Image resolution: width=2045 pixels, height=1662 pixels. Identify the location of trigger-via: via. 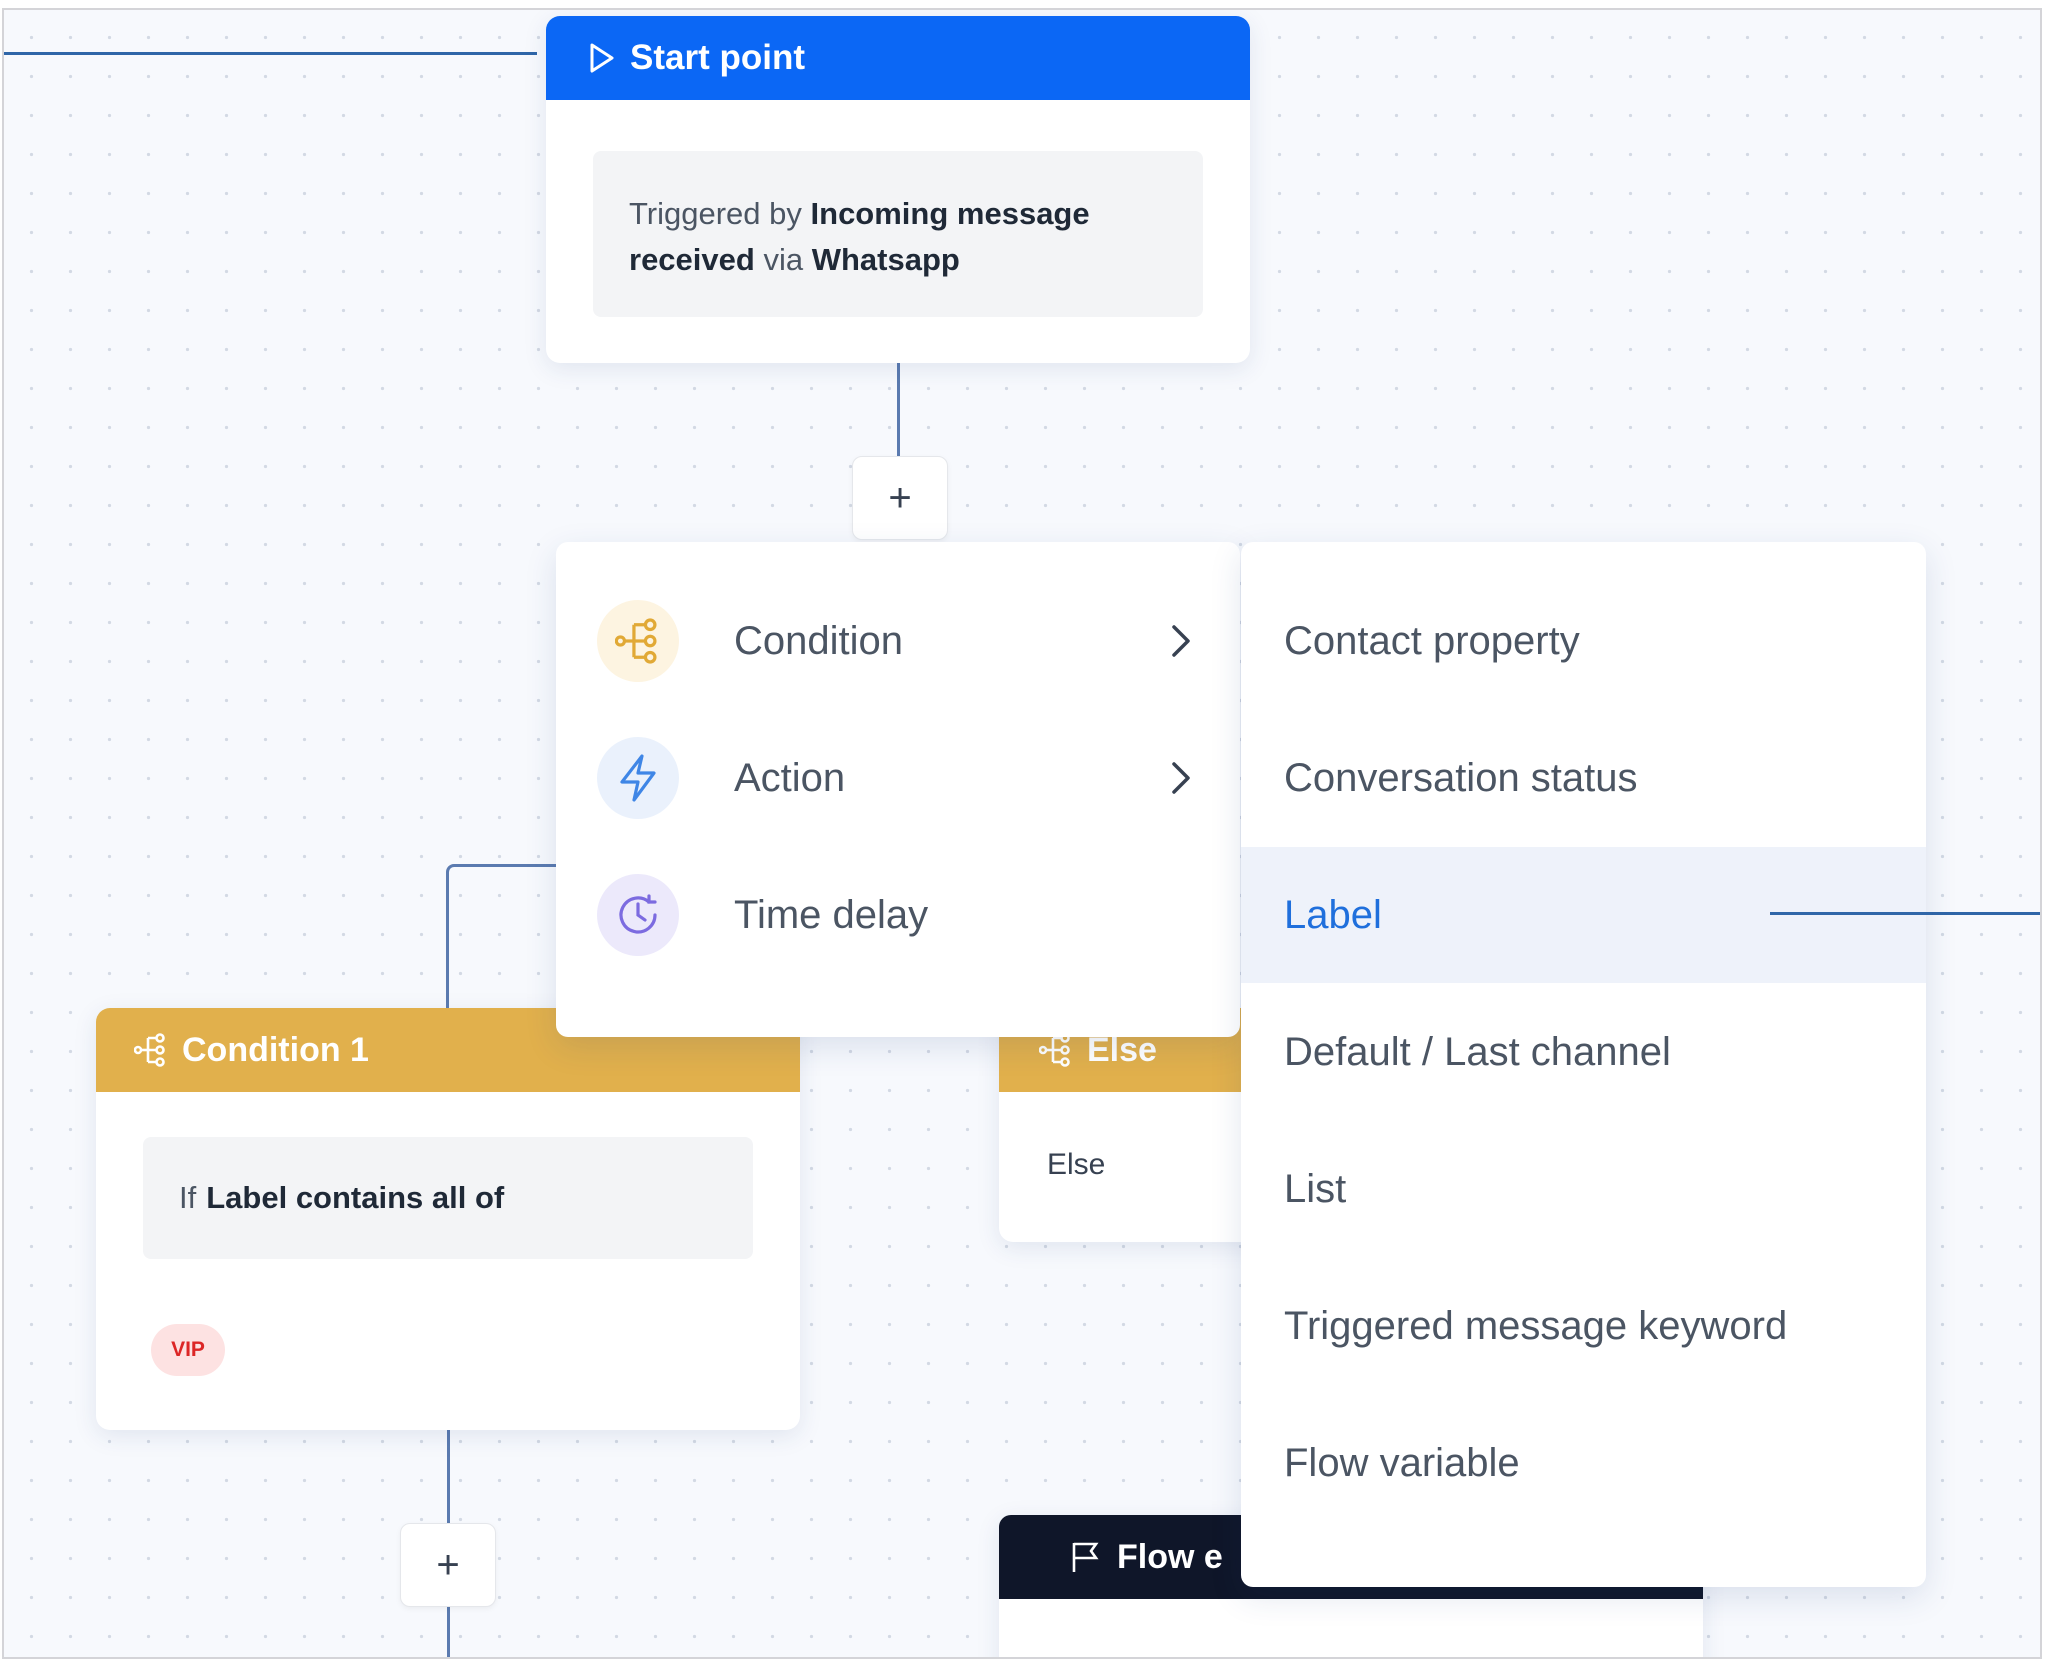
(783, 259).